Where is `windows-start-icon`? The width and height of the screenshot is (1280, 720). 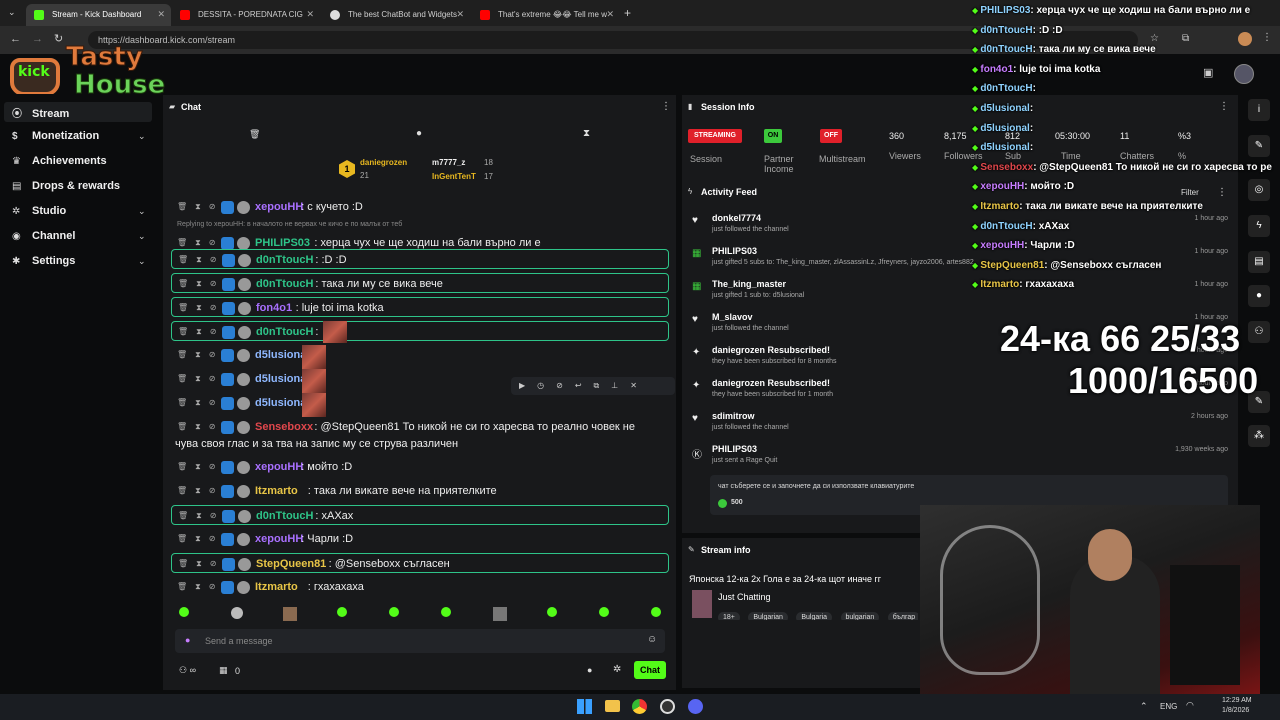 windows-start-icon is located at coordinates (584, 706).